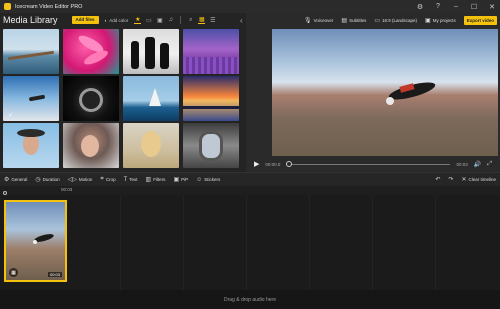 The width and height of the screenshot is (500, 309). What do you see at coordinates (91, 98) in the screenshot?
I see `media-thumb-camera` at bounding box center [91, 98].